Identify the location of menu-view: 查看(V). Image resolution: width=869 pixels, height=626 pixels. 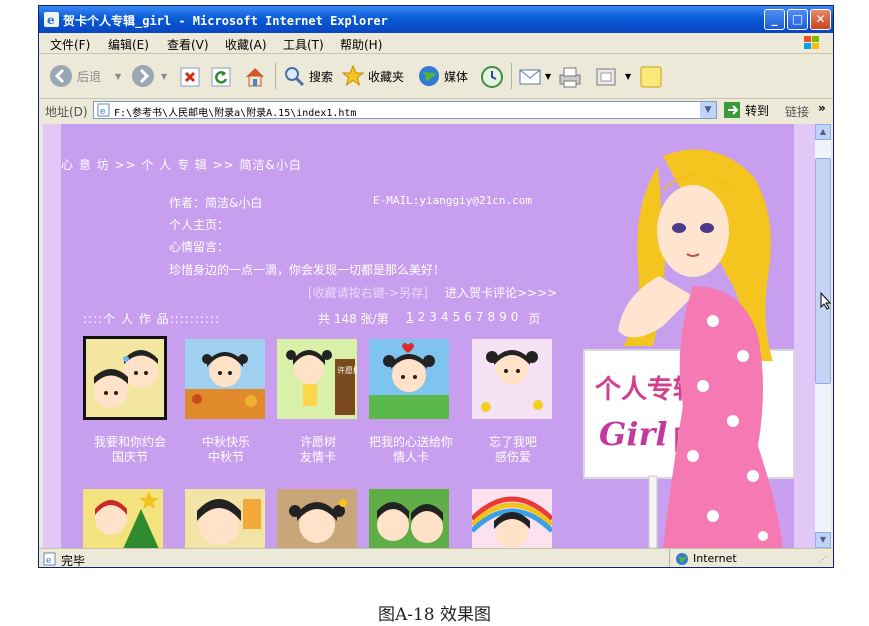
(188, 44).